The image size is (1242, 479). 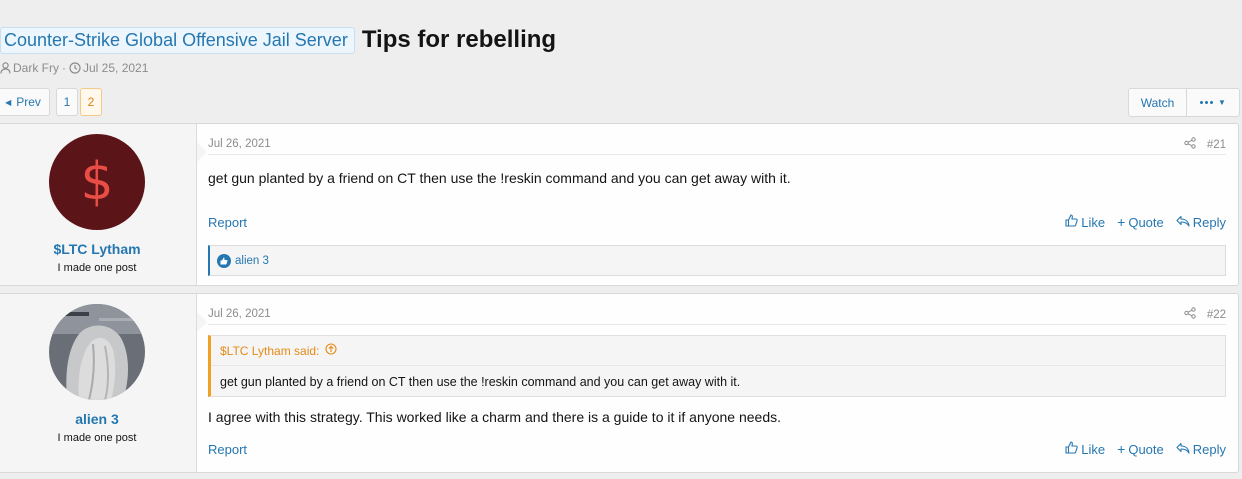 What do you see at coordinates (1207, 102) in the screenshot?
I see `ellipsis-icon` at bounding box center [1207, 102].